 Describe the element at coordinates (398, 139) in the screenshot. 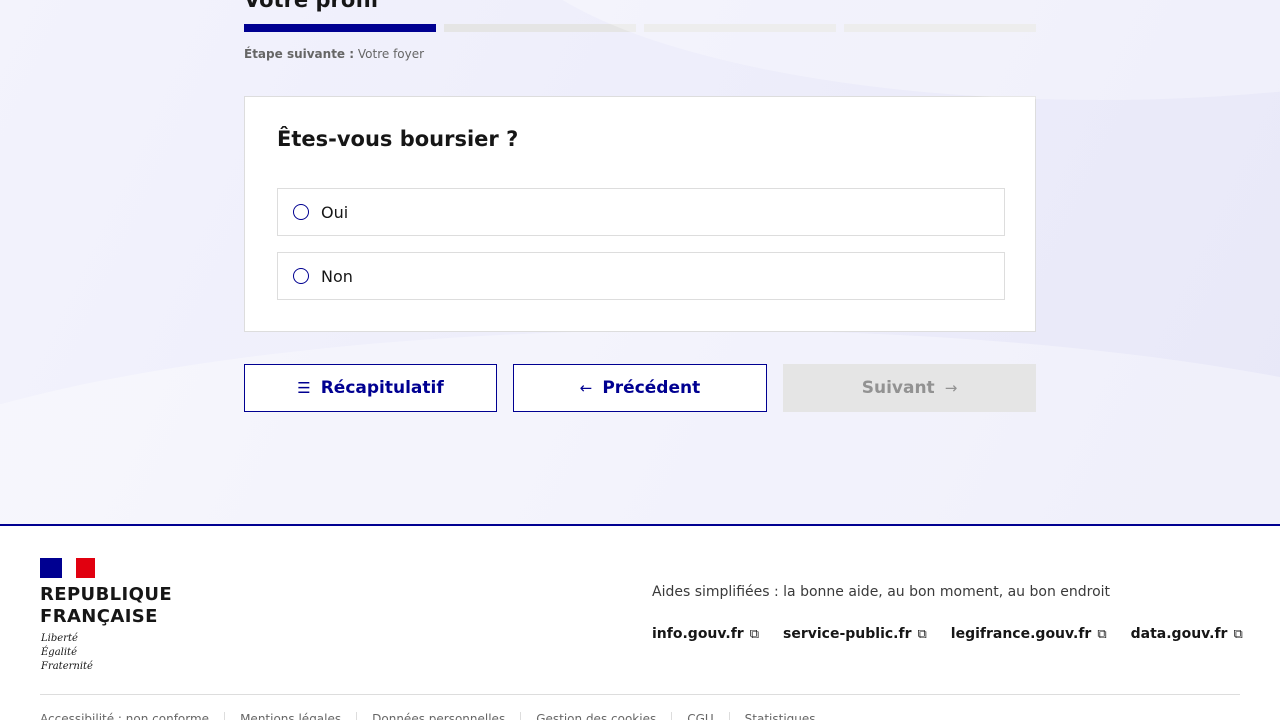

I see `question-title: Êtes-vous boursier ?` at that location.